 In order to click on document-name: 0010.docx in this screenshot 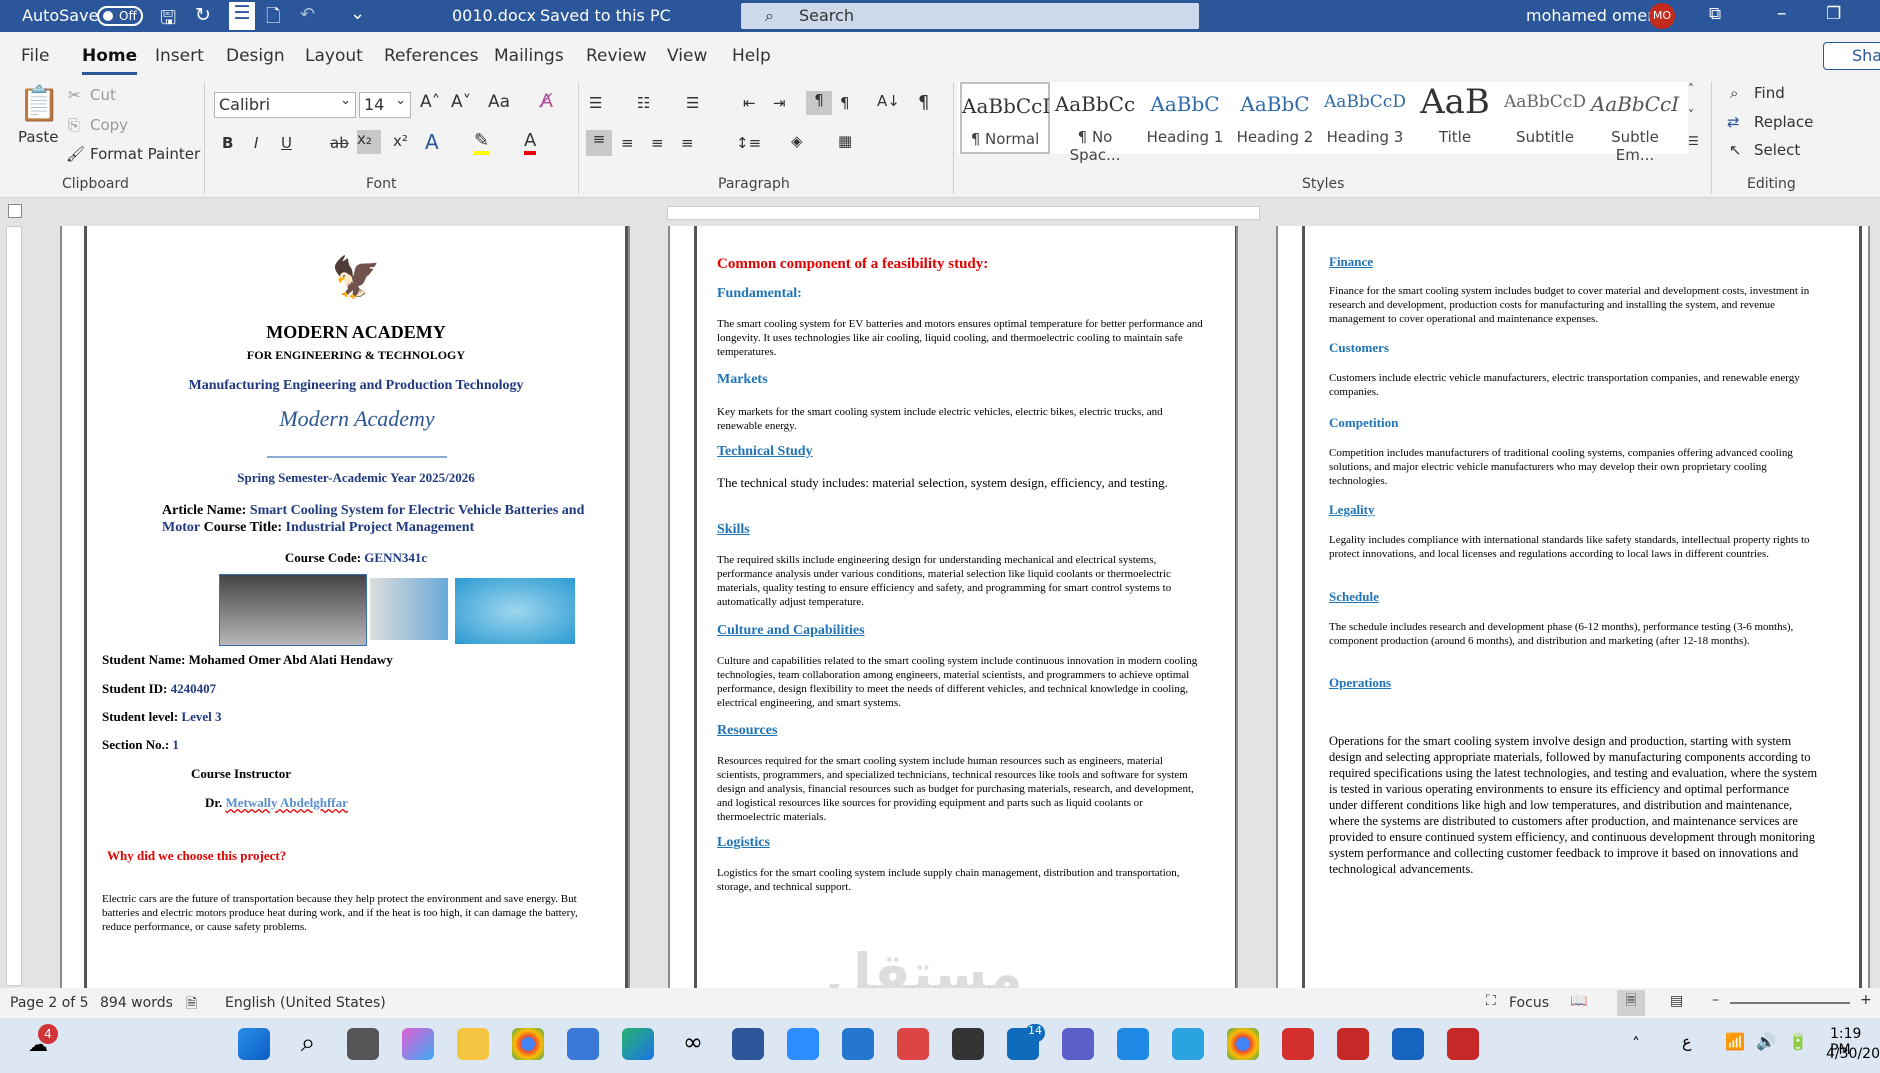, I will do `click(494, 15)`.